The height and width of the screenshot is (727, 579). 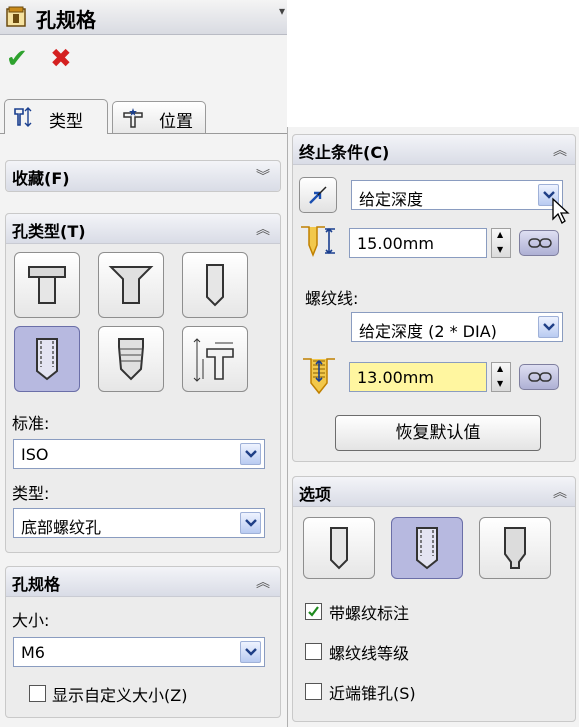 I want to click on favorites-title: 收藏(F), so click(x=41, y=178).